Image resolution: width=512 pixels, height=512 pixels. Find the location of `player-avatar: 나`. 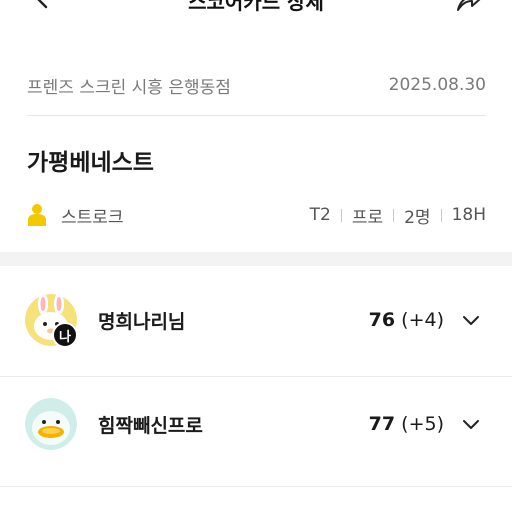

player-avatar: 나 is located at coordinates (51, 320).